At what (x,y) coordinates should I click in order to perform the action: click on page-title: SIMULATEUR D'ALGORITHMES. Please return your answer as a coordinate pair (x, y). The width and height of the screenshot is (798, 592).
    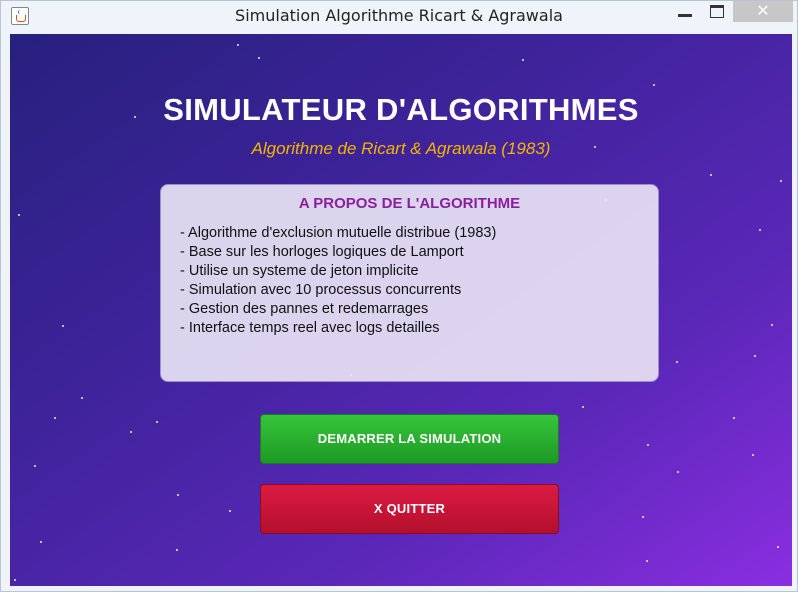
    Looking at the image, I should click on (401, 109).